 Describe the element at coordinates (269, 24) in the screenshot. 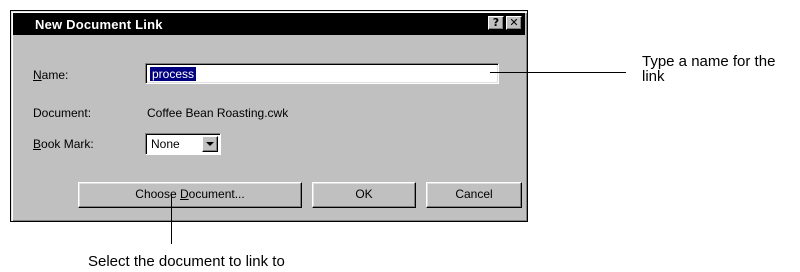

I see `dialog-title-bar: New Document Link ? ✕` at that location.